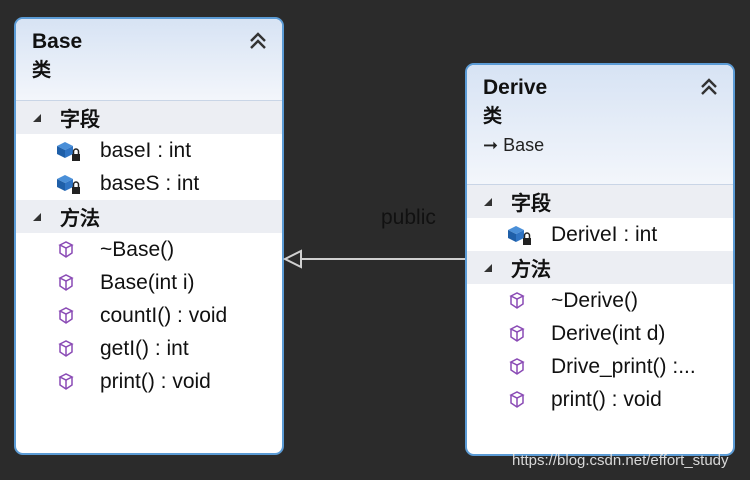 The image size is (750, 480). I want to click on field-lock-icon, so click(519, 235).